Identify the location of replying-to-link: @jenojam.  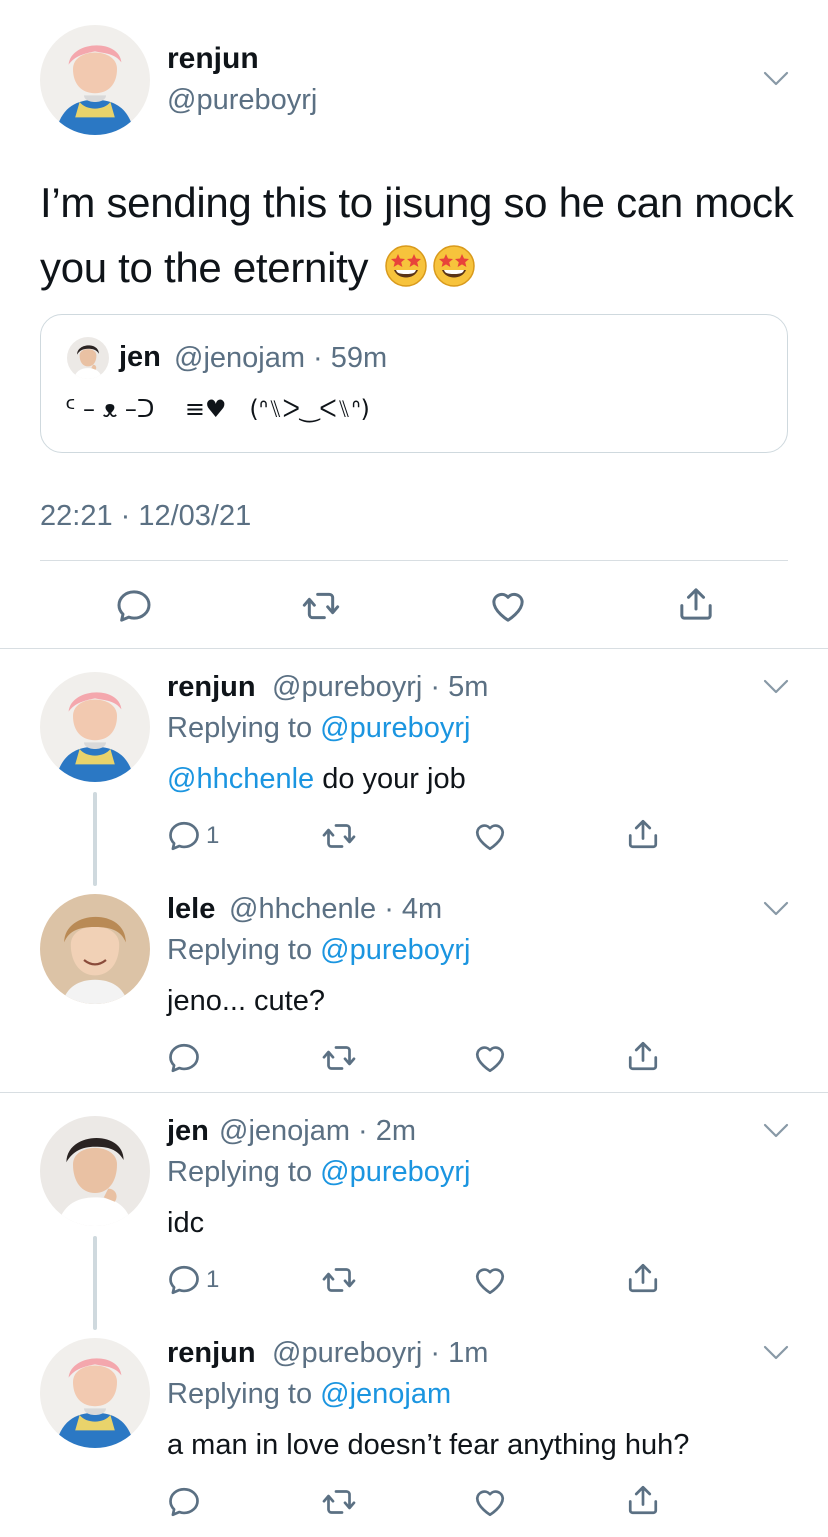
(385, 1394).